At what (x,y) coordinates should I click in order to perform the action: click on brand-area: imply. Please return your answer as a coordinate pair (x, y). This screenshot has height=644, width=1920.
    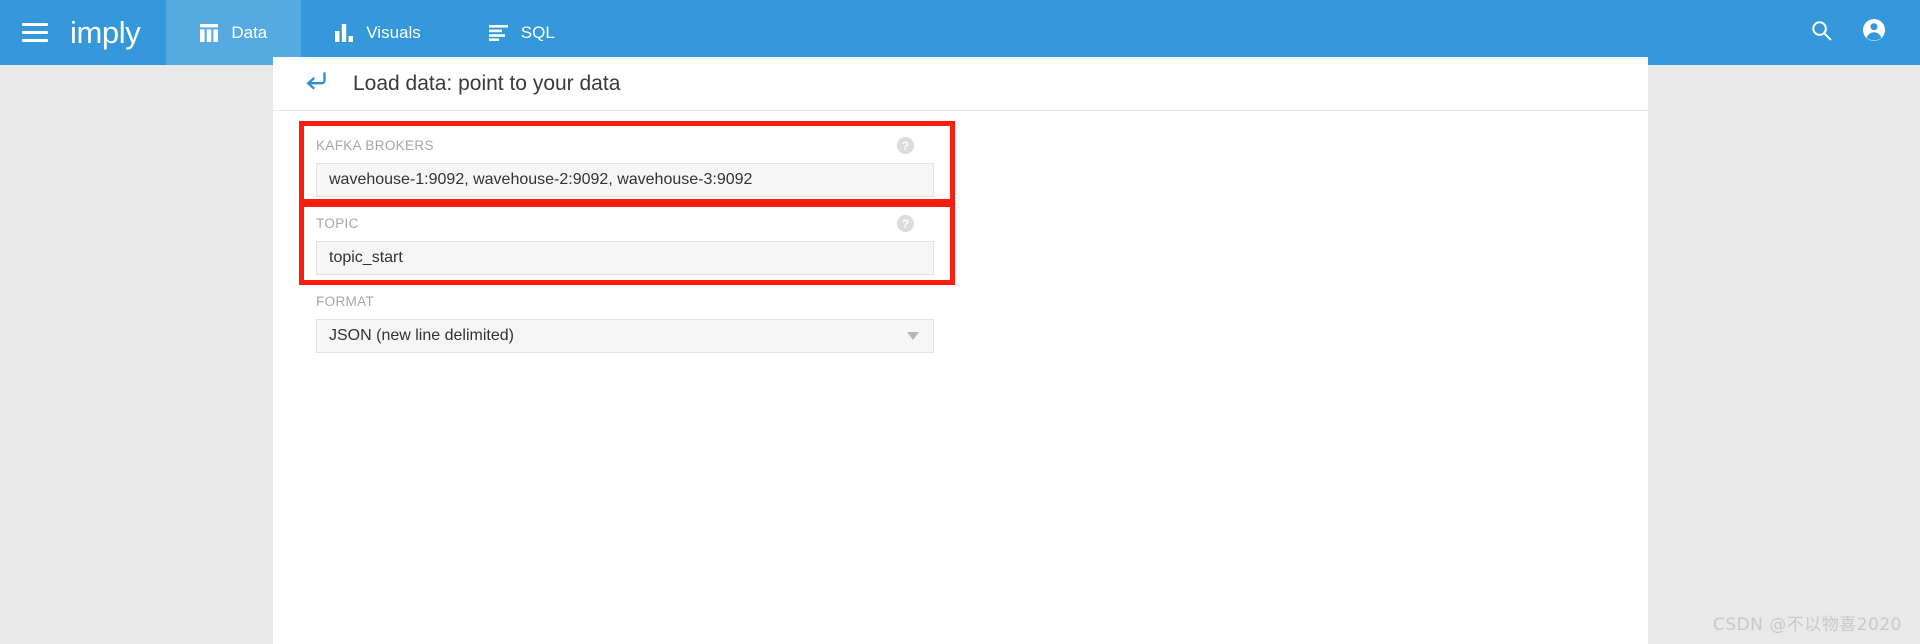
    Looking at the image, I should click on (83, 32).